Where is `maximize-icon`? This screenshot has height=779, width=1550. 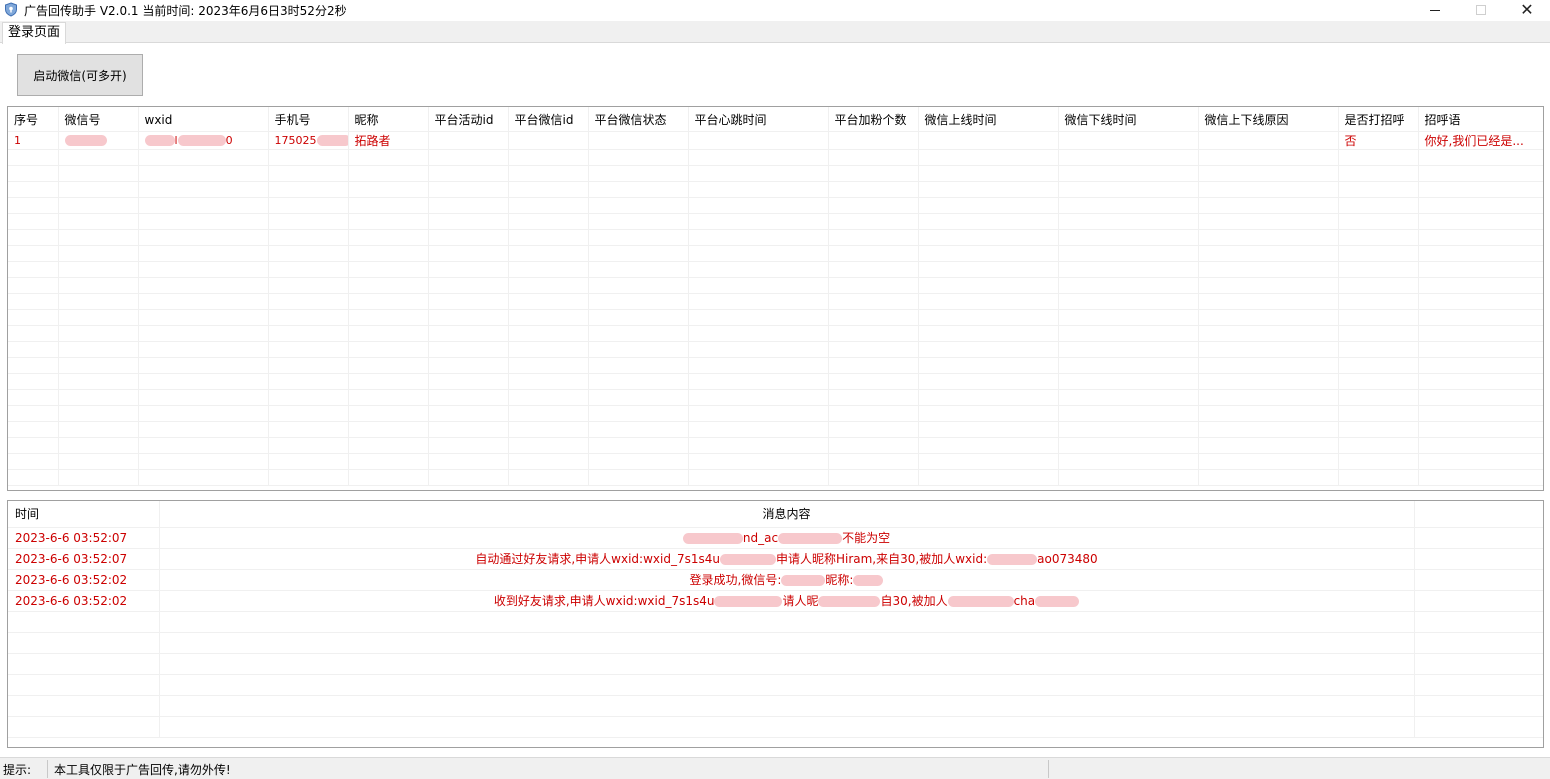
maximize-icon is located at coordinates (1481, 10).